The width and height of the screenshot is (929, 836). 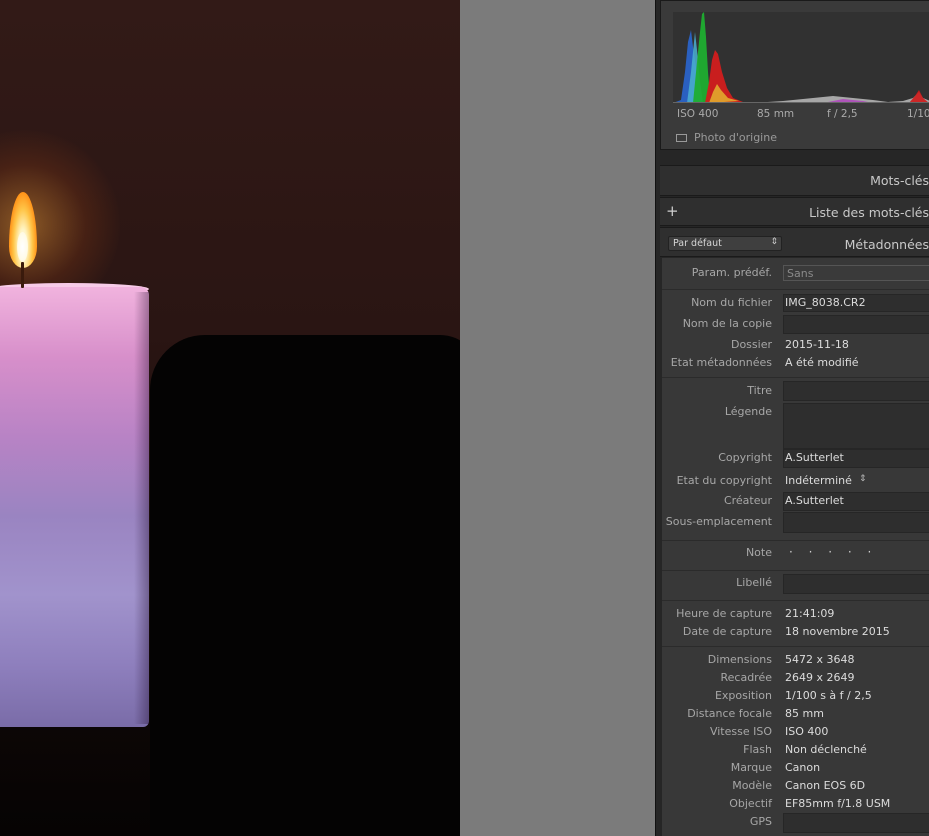 I want to click on iso-label: Vitesse ISO, so click(x=740, y=731).